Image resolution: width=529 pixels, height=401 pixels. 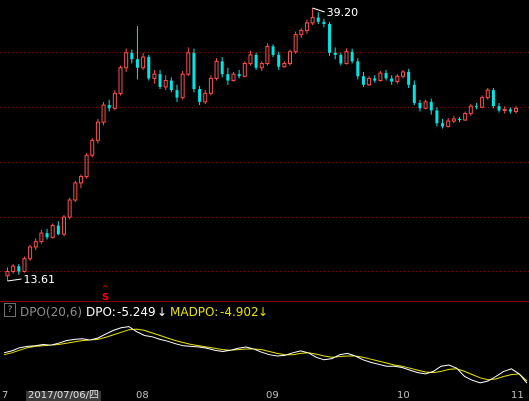 I want to click on time-axis: 7 2017/07/06/四 08 09 10 11, so click(x=264, y=395).